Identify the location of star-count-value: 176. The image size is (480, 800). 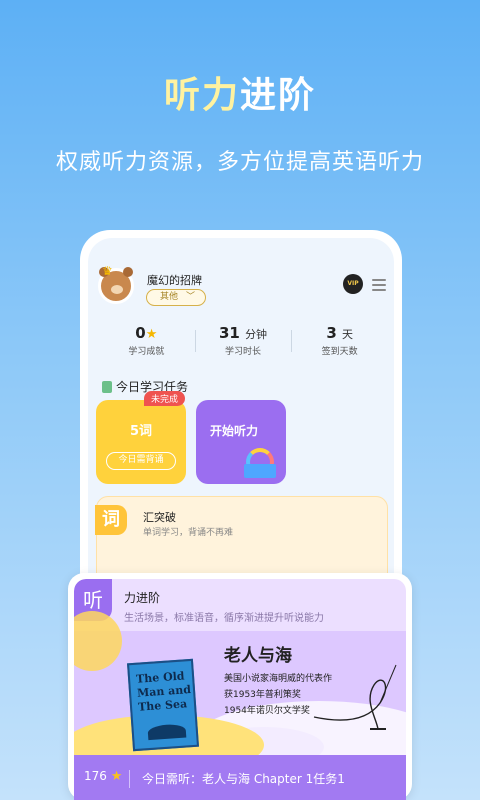
(95, 776).